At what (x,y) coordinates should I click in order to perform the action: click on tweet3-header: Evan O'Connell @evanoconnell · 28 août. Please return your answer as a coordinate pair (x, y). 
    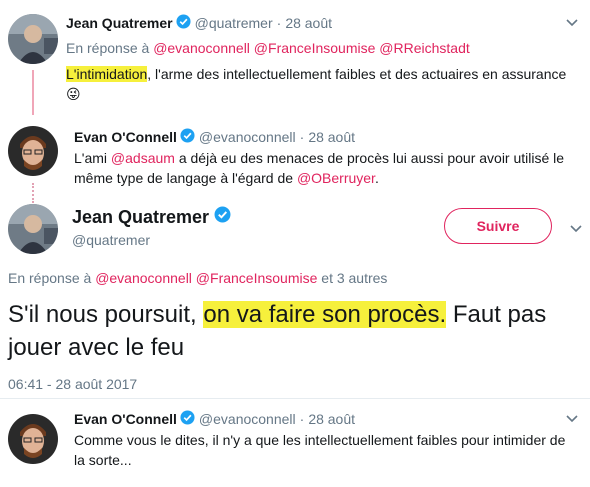
    Looking at the image, I should click on (215, 419).